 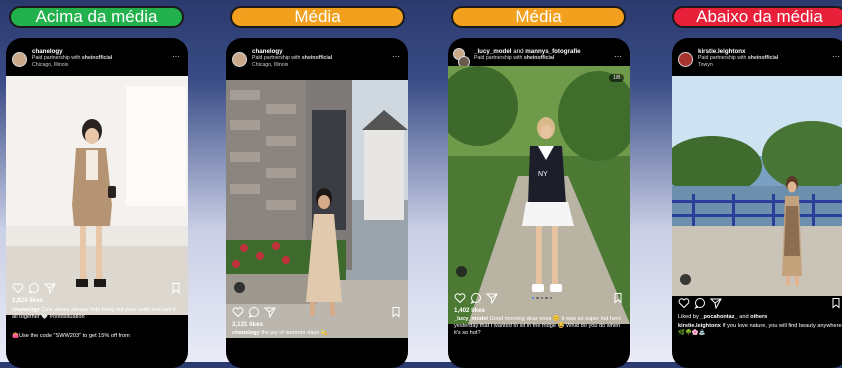 What do you see at coordinates (542, 298) in the screenshot?
I see `carousel-pager` at bounding box center [542, 298].